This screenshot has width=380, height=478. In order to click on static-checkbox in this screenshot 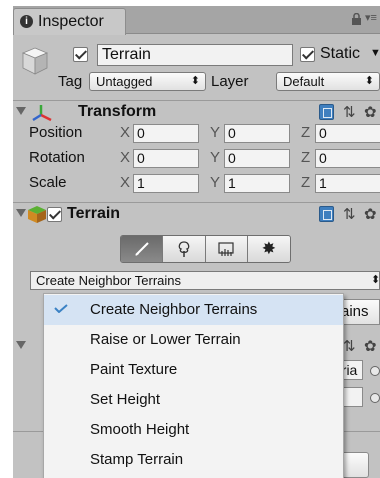, I will do `click(307, 54)`.